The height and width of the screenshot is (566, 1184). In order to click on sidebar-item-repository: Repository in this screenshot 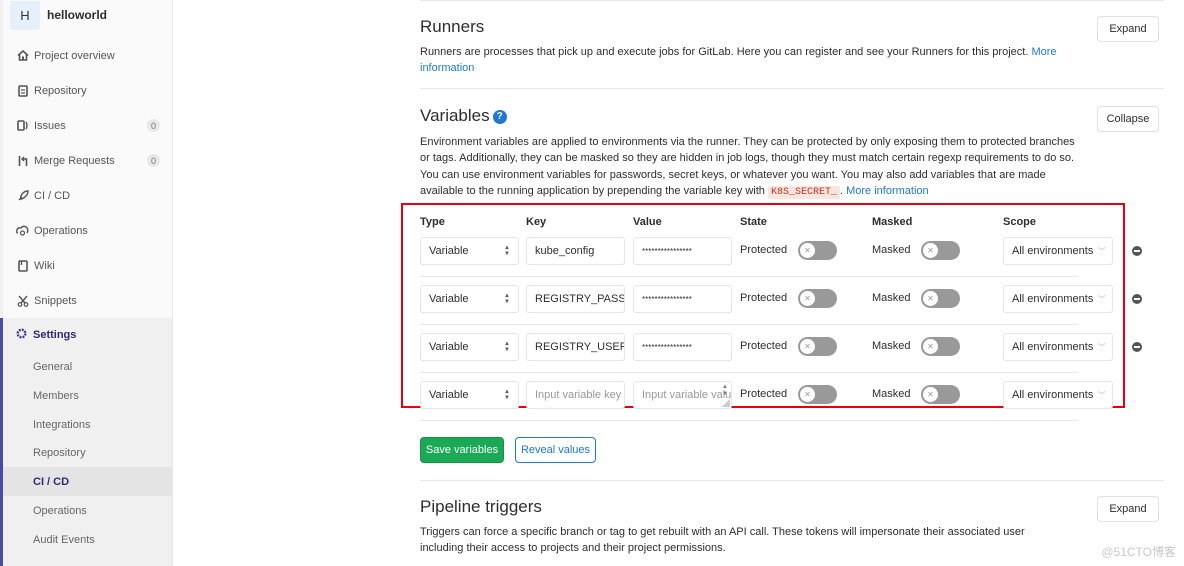, I will do `click(86, 90)`.